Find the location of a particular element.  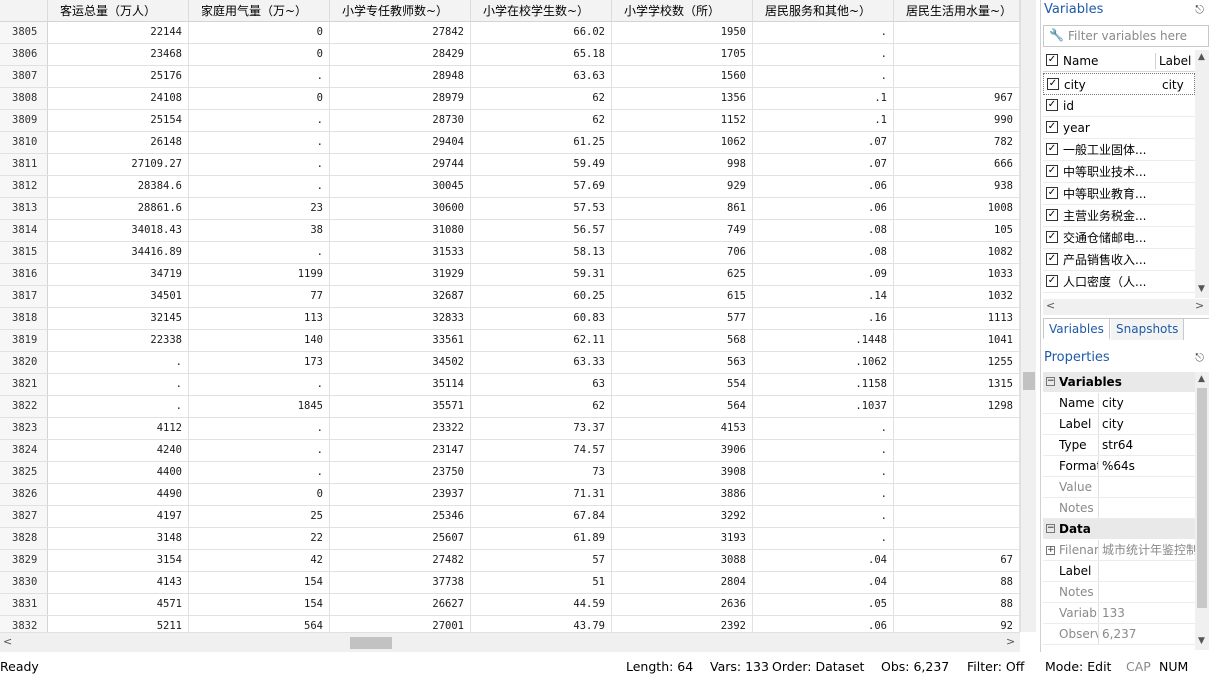

property-value: 133 is located at coordinates (1148, 613).